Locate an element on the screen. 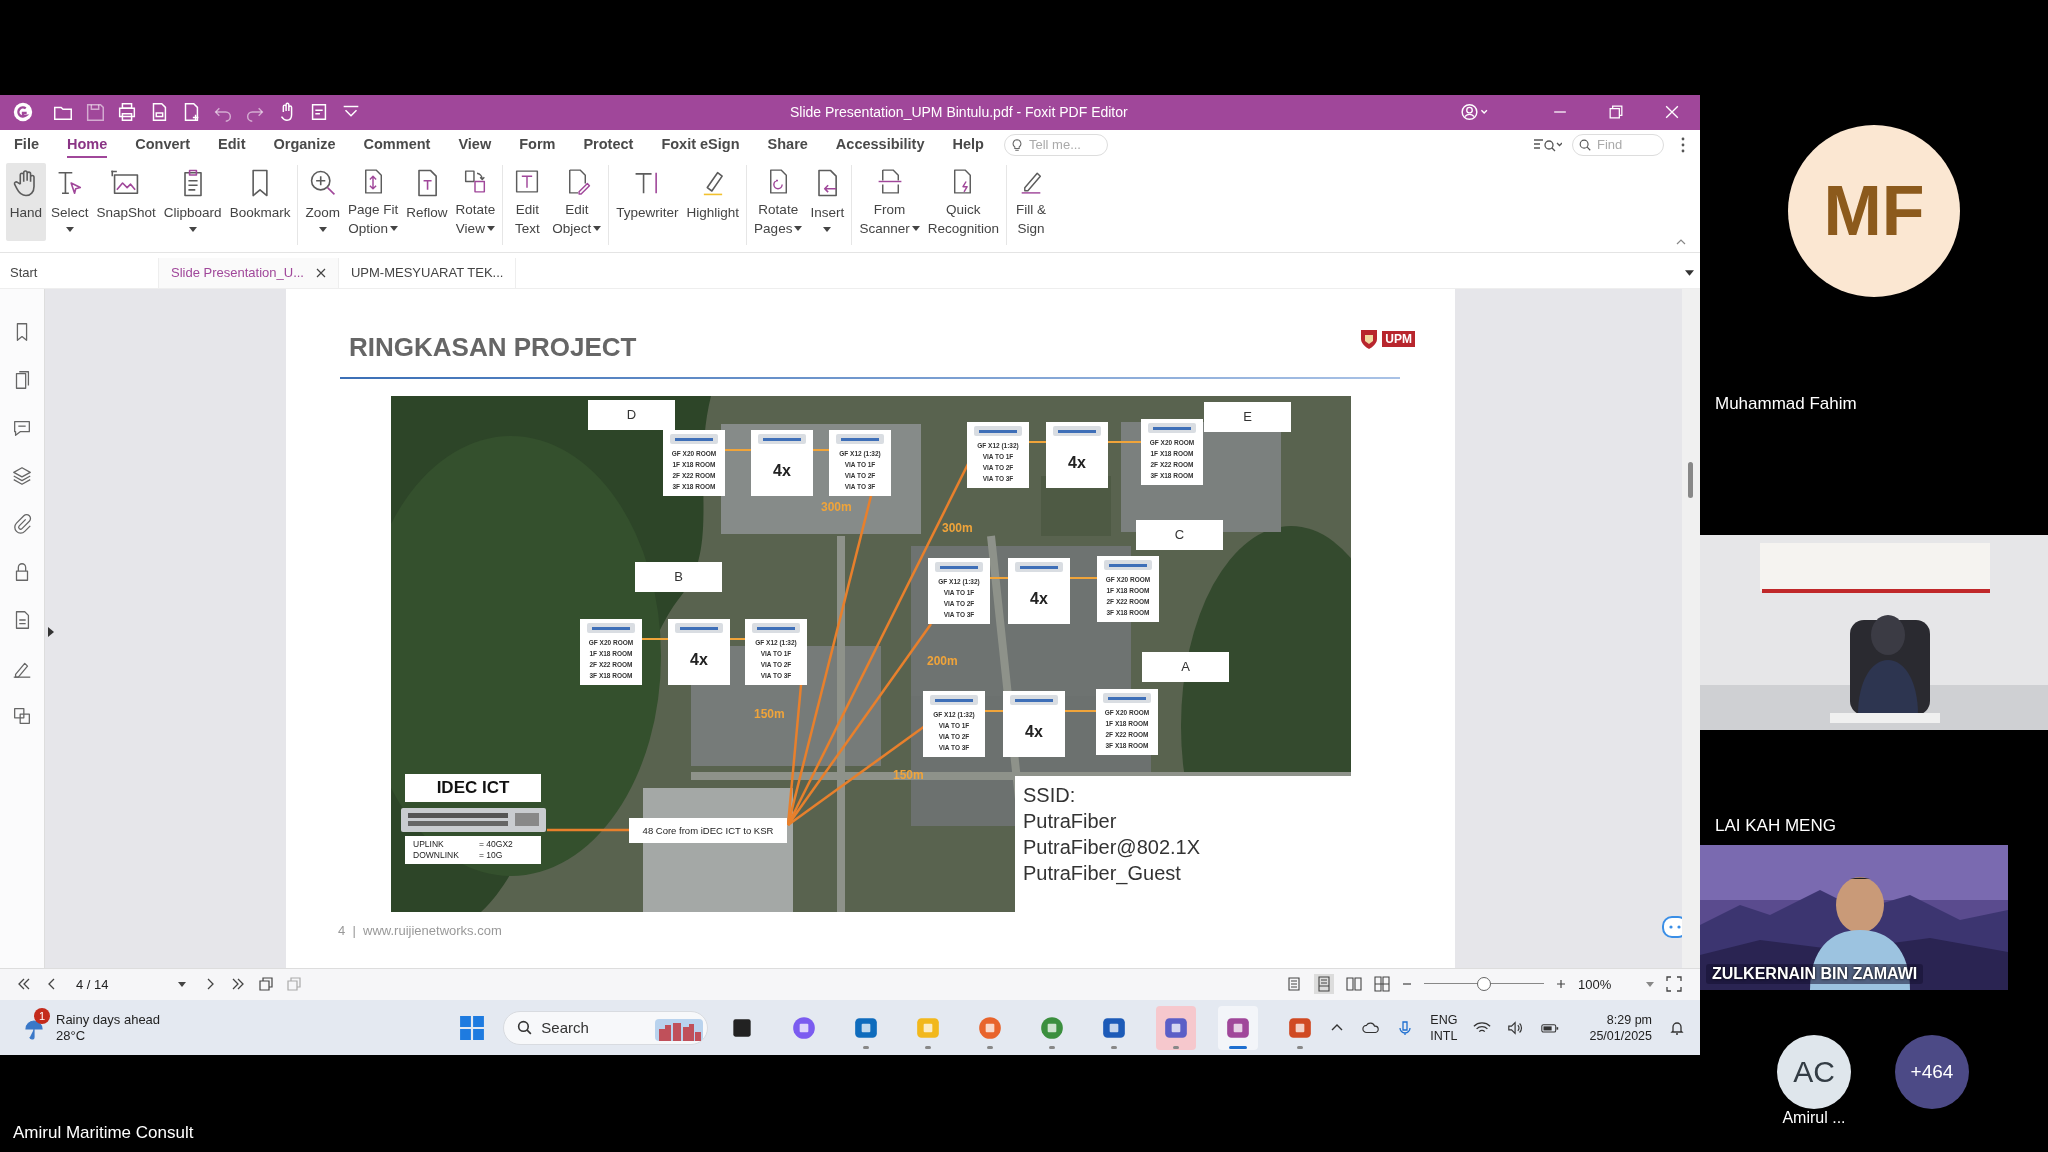 This screenshot has width=2048, height=1152. find-field: Find is located at coordinates (1618, 144).